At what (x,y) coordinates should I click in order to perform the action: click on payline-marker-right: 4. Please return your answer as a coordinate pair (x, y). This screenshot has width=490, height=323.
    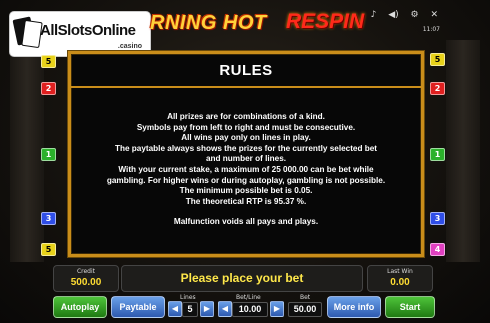
    Looking at the image, I should click on (437, 249).